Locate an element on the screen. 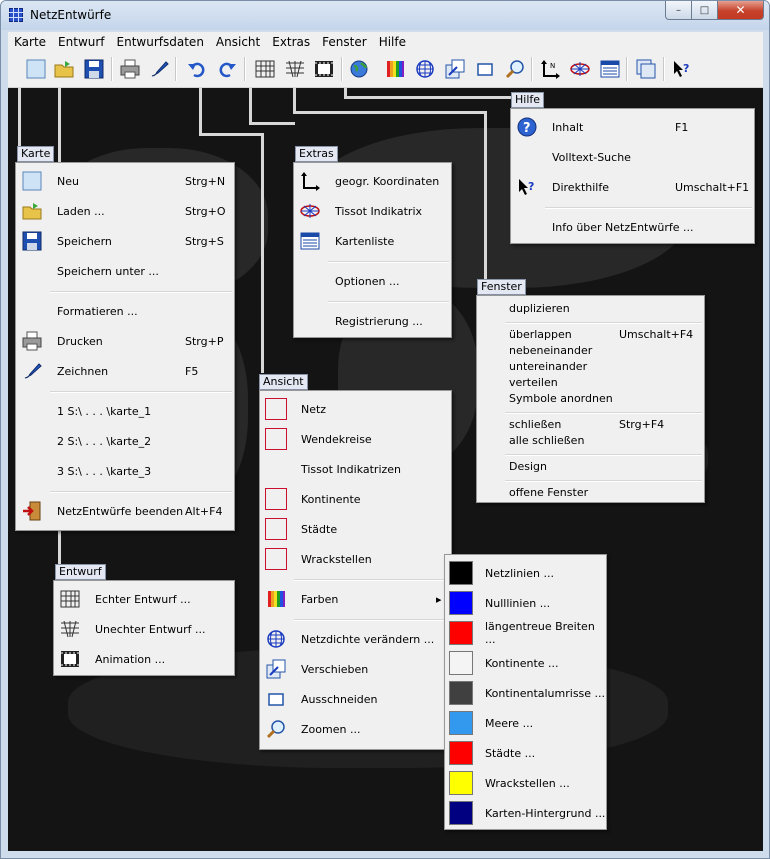  globe-icon is located at coordinates (359, 69).